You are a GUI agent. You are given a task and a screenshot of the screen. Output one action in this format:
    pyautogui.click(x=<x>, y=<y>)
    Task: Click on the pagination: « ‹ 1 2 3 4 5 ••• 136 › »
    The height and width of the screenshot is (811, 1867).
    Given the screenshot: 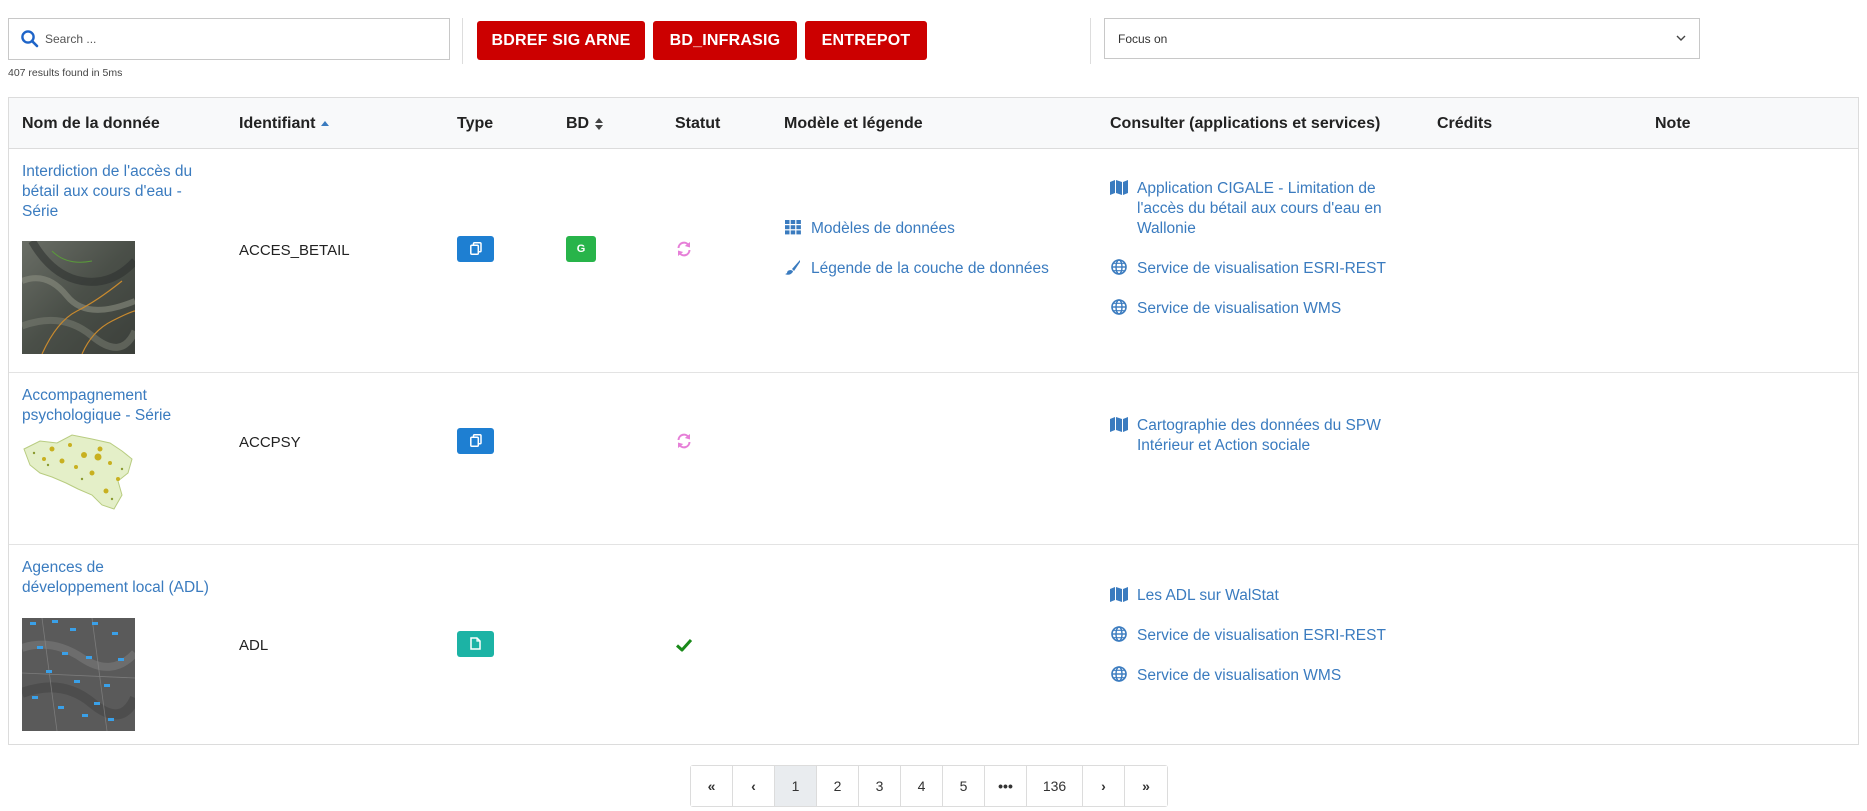 What is the action you would take?
    pyautogui.click(x=929, y=786)
    